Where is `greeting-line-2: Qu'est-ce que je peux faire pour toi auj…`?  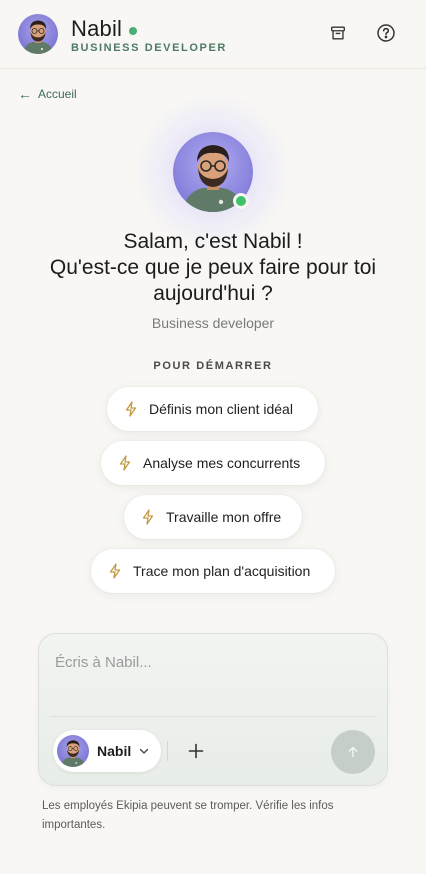 greeting-line-2: Qu'est-ce que je peux faire pour toi auj… is located at coordinates (213, 280).